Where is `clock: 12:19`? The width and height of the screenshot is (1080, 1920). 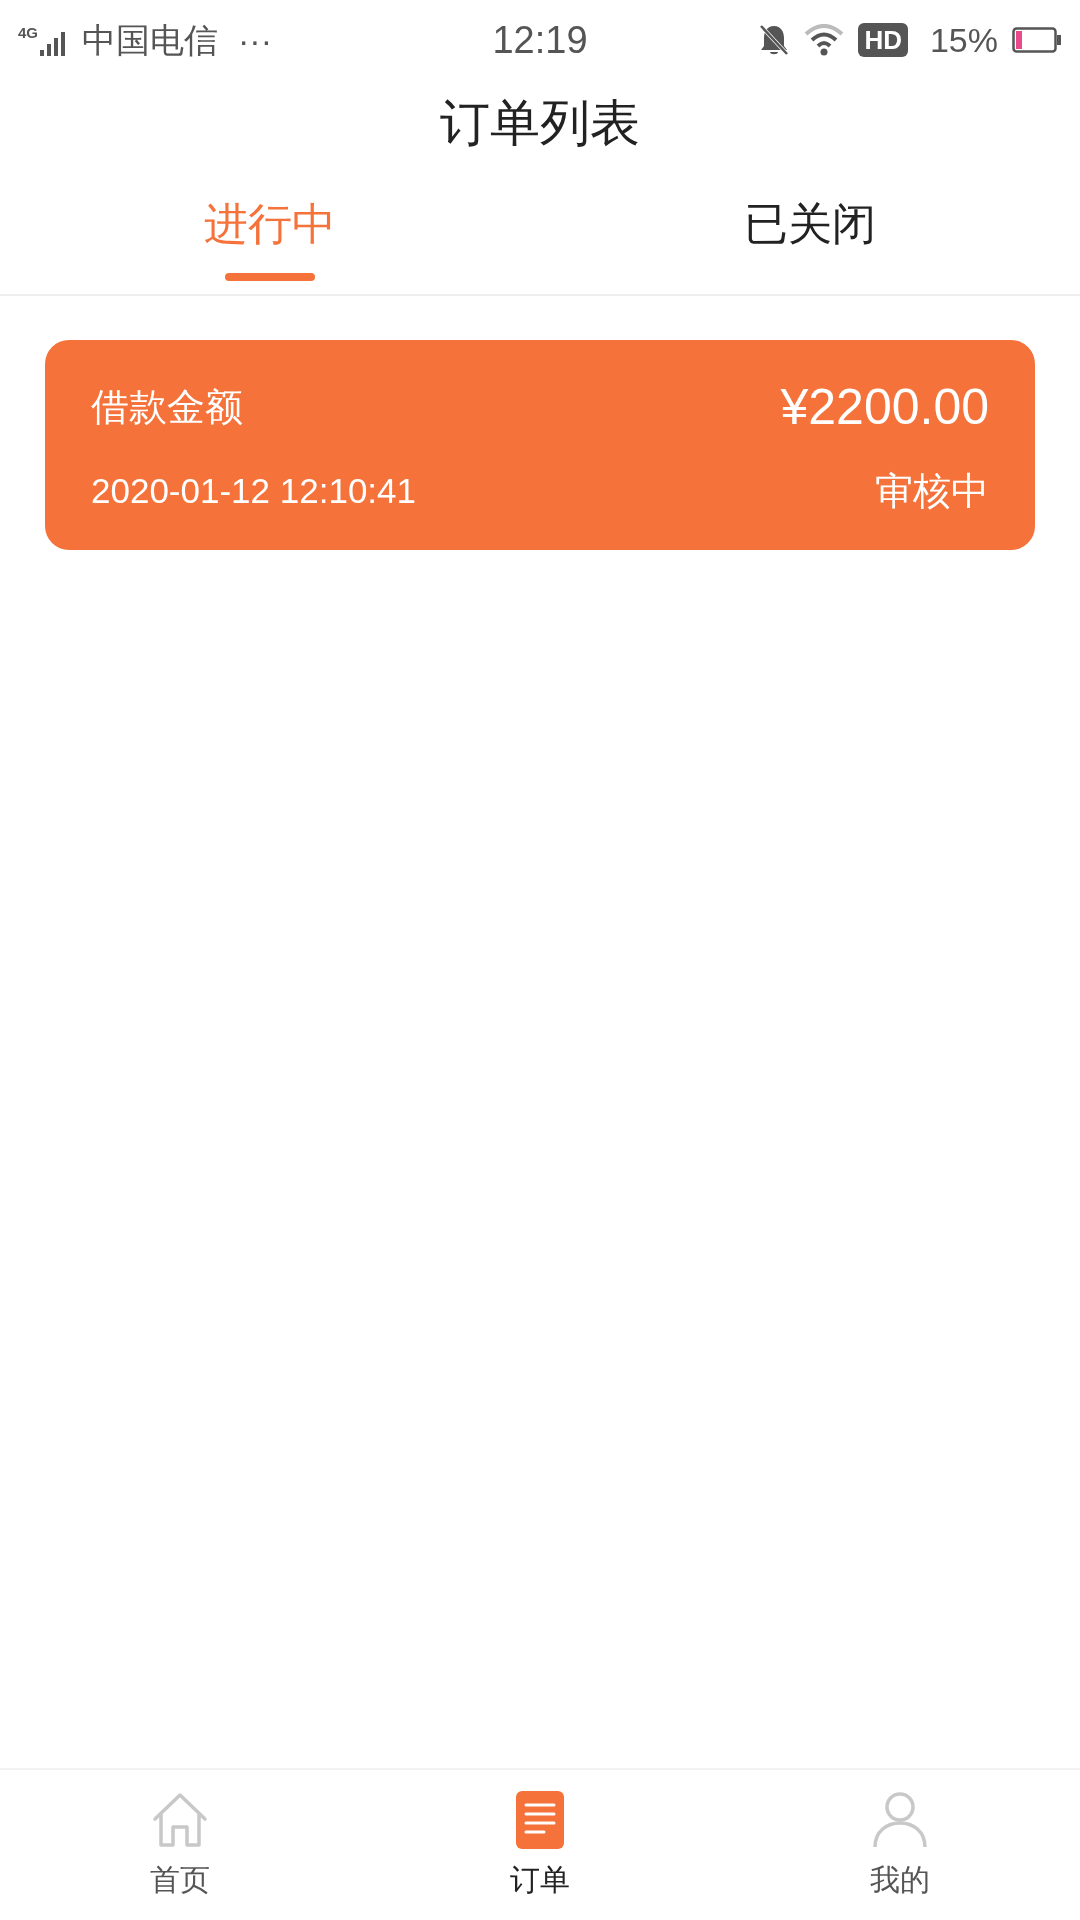 clock: 12:19 is located at coordinates (540, 40).